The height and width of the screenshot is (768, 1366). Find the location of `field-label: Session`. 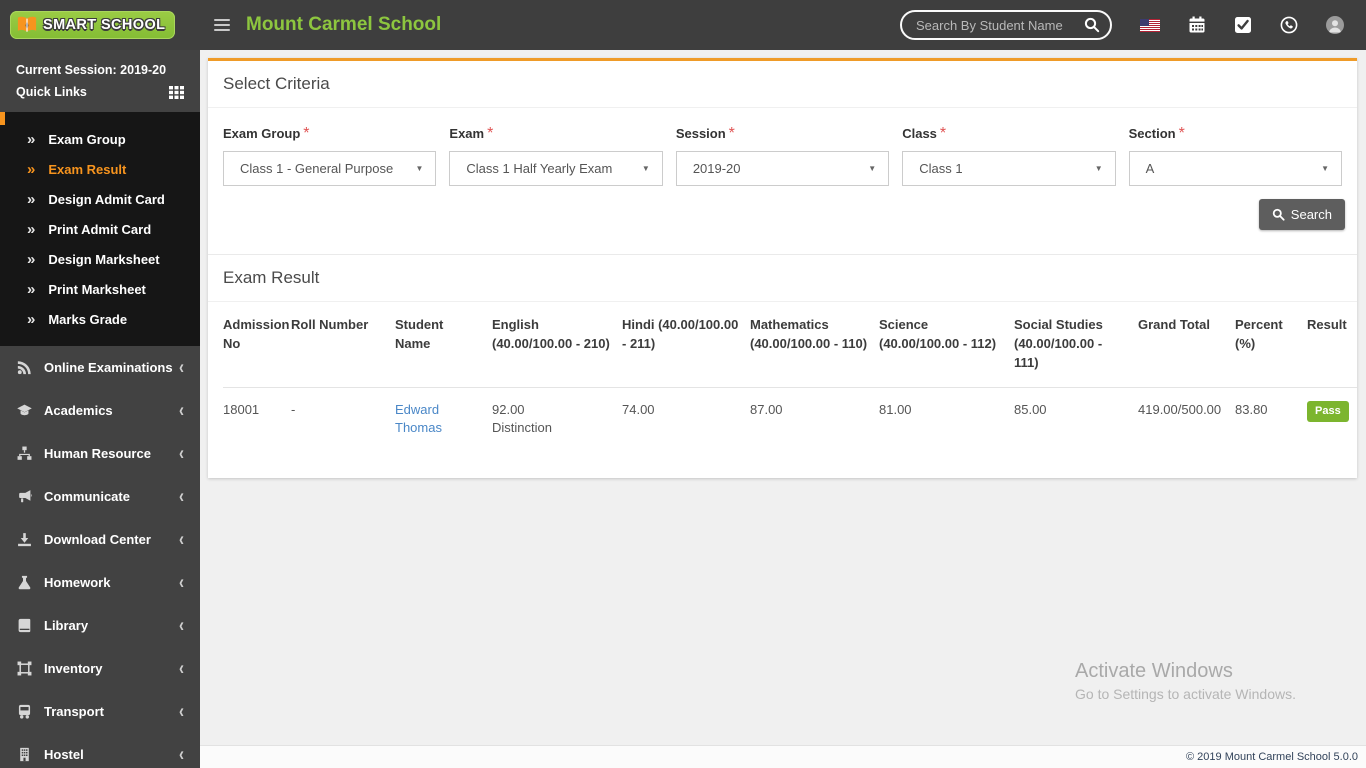

field-label: Session is located at coordinates (700, 133).